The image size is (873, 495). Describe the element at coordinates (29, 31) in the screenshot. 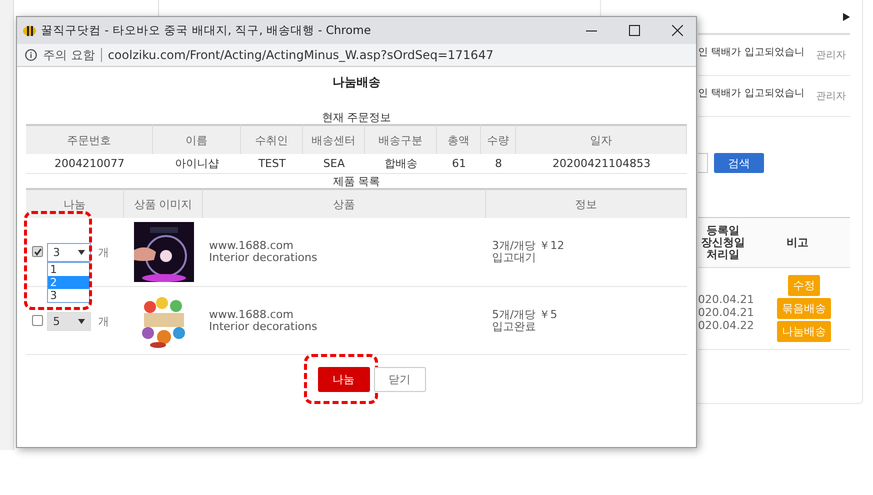

I see `bee-icon` at that location.